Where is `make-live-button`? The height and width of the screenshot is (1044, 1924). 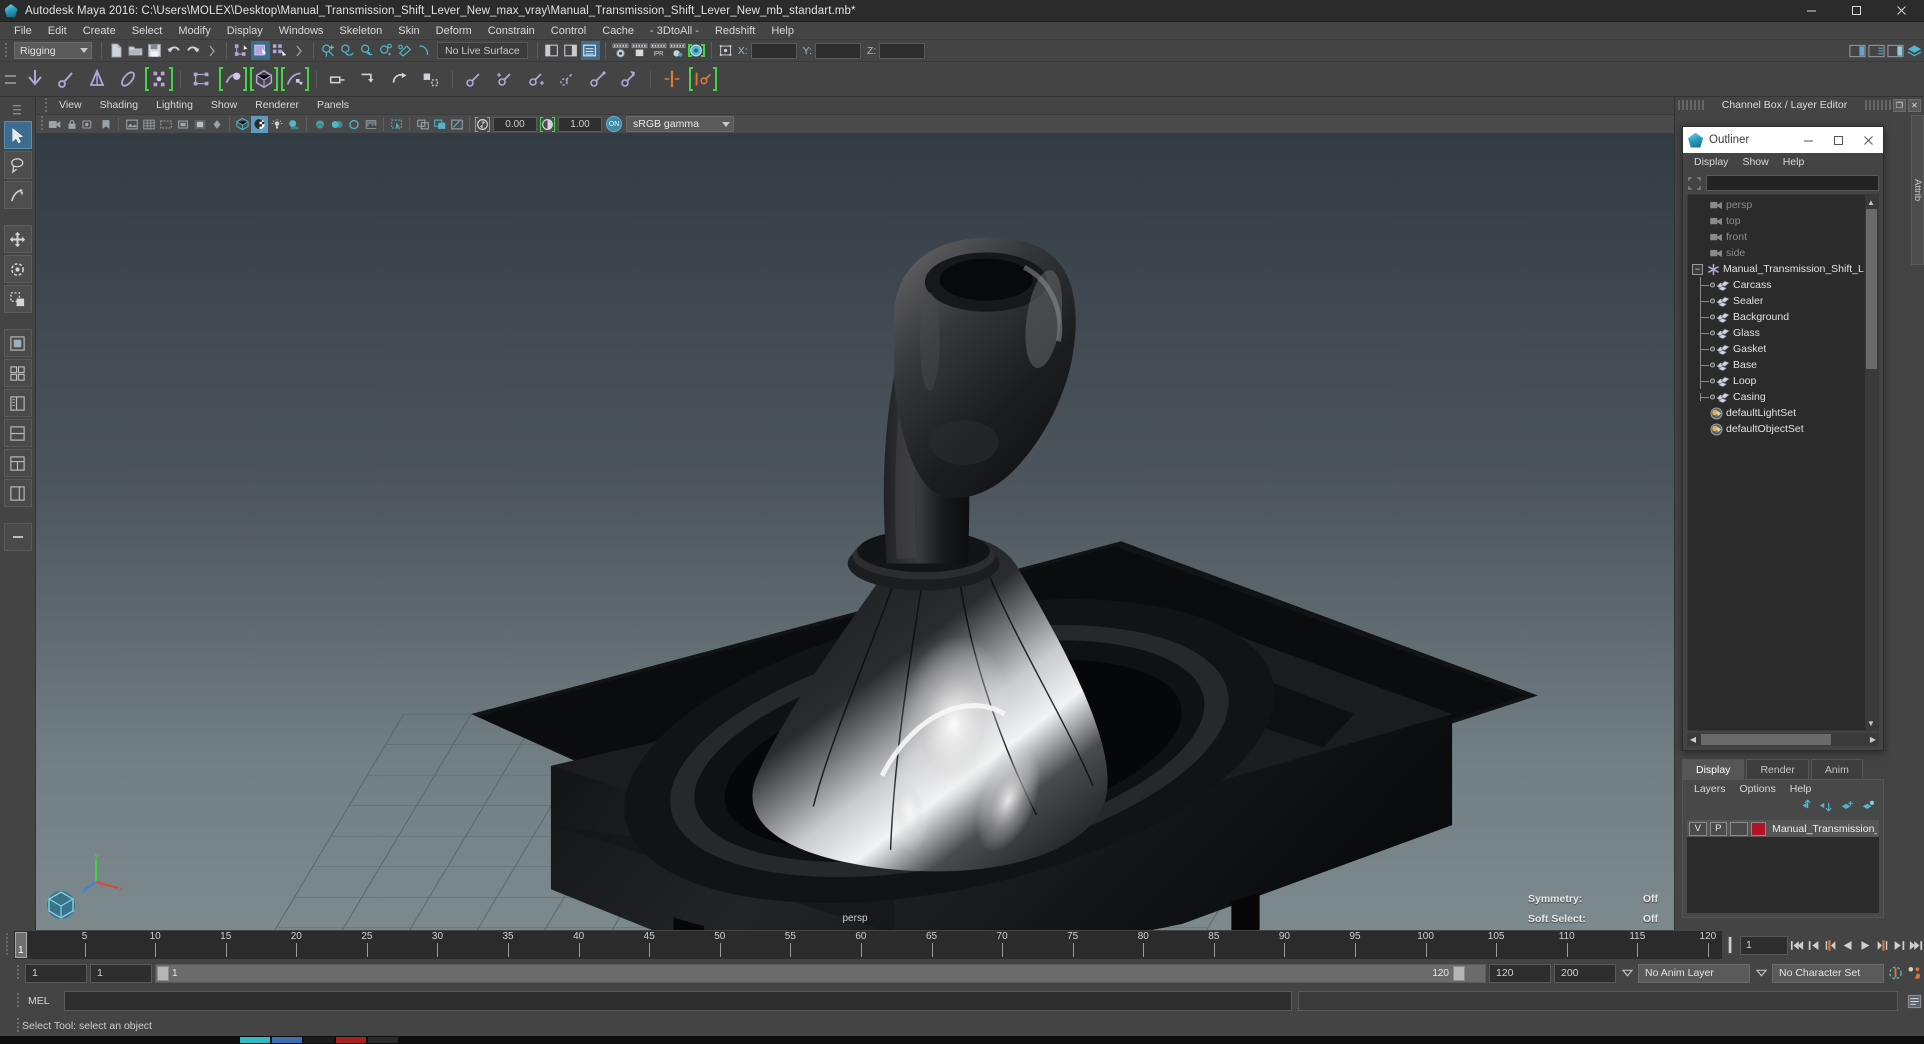
make-live-button is located at coordinates (423, 50).